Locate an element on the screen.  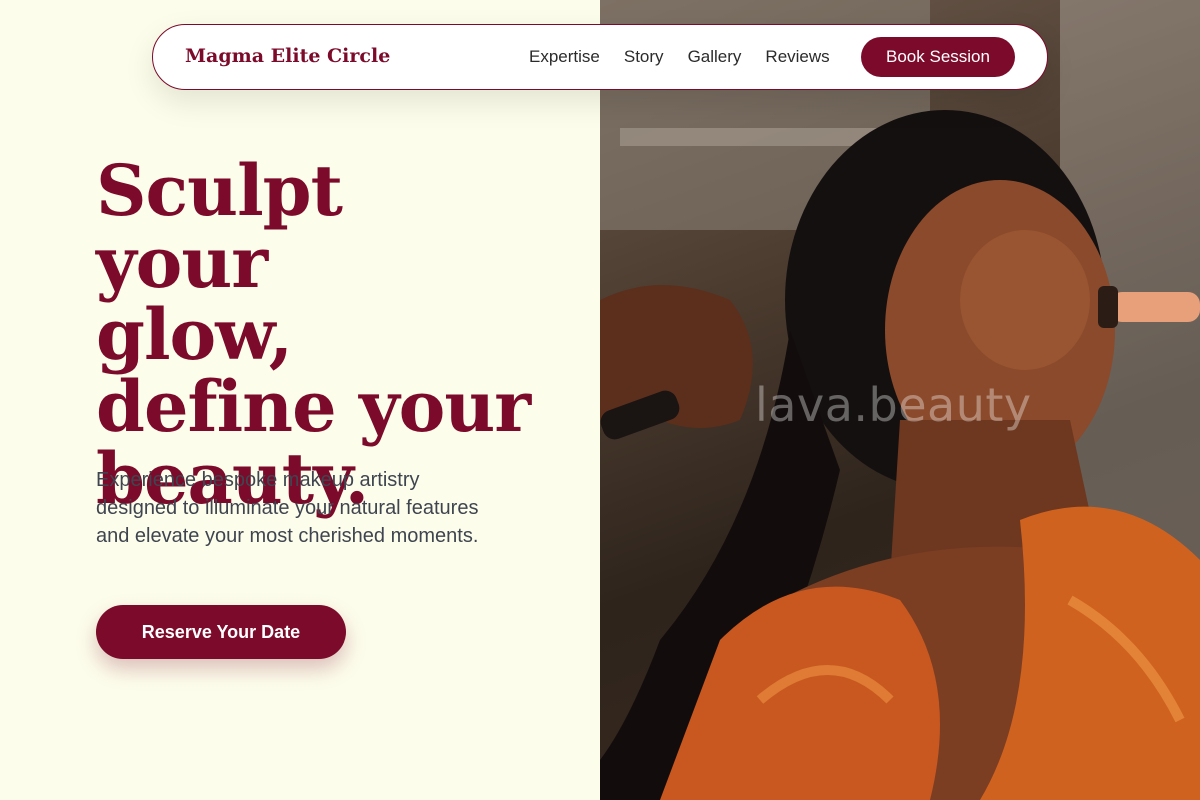
headline-line-1: Sculpt your is located at coordinates (219, 226).